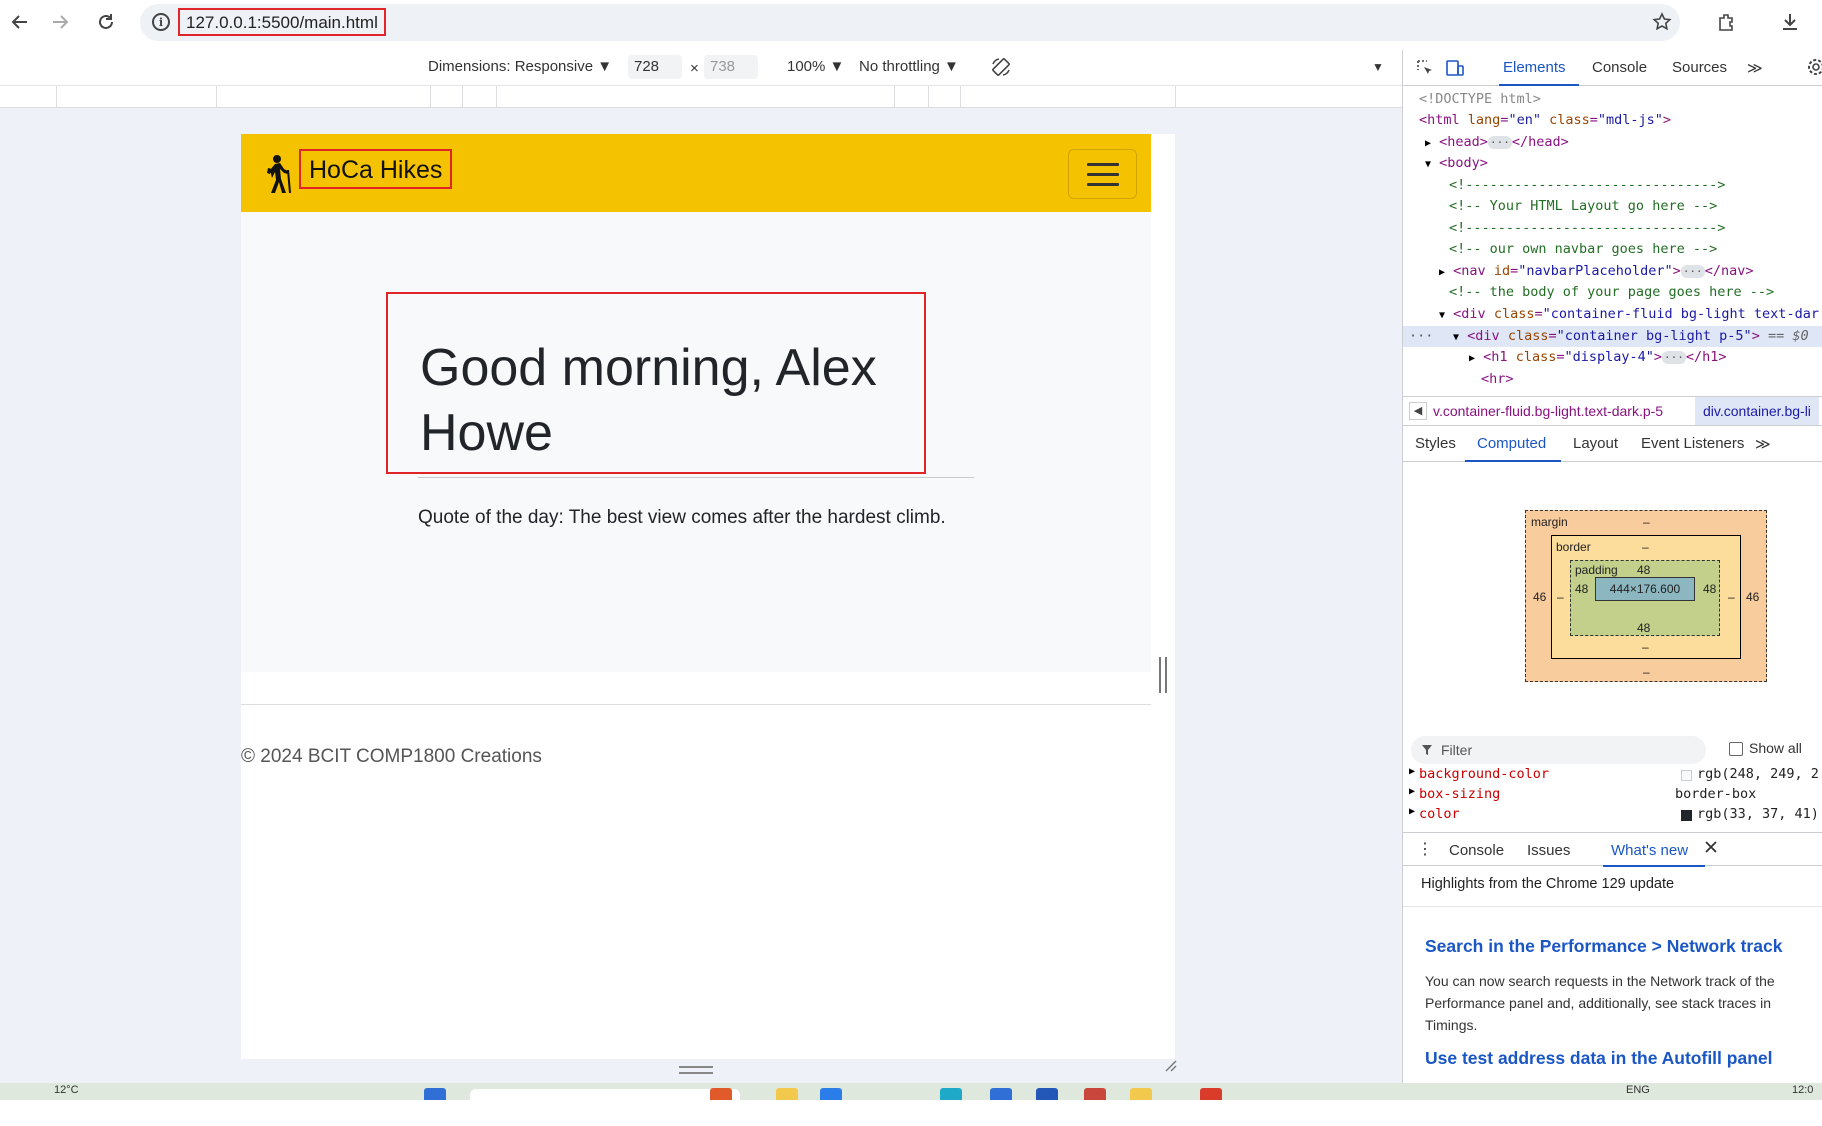  Describe the element at coordinates (1752, 597) in the screenshot. I see `margin-right-value: 46` at that location.